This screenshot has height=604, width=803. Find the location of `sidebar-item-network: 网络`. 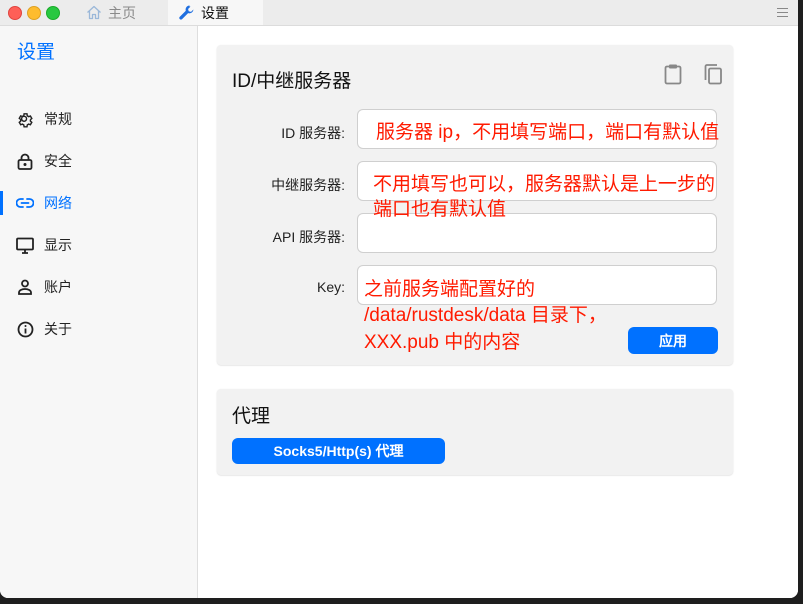

sidebar-item-network: 网络 is located at coordinates (98, 203).